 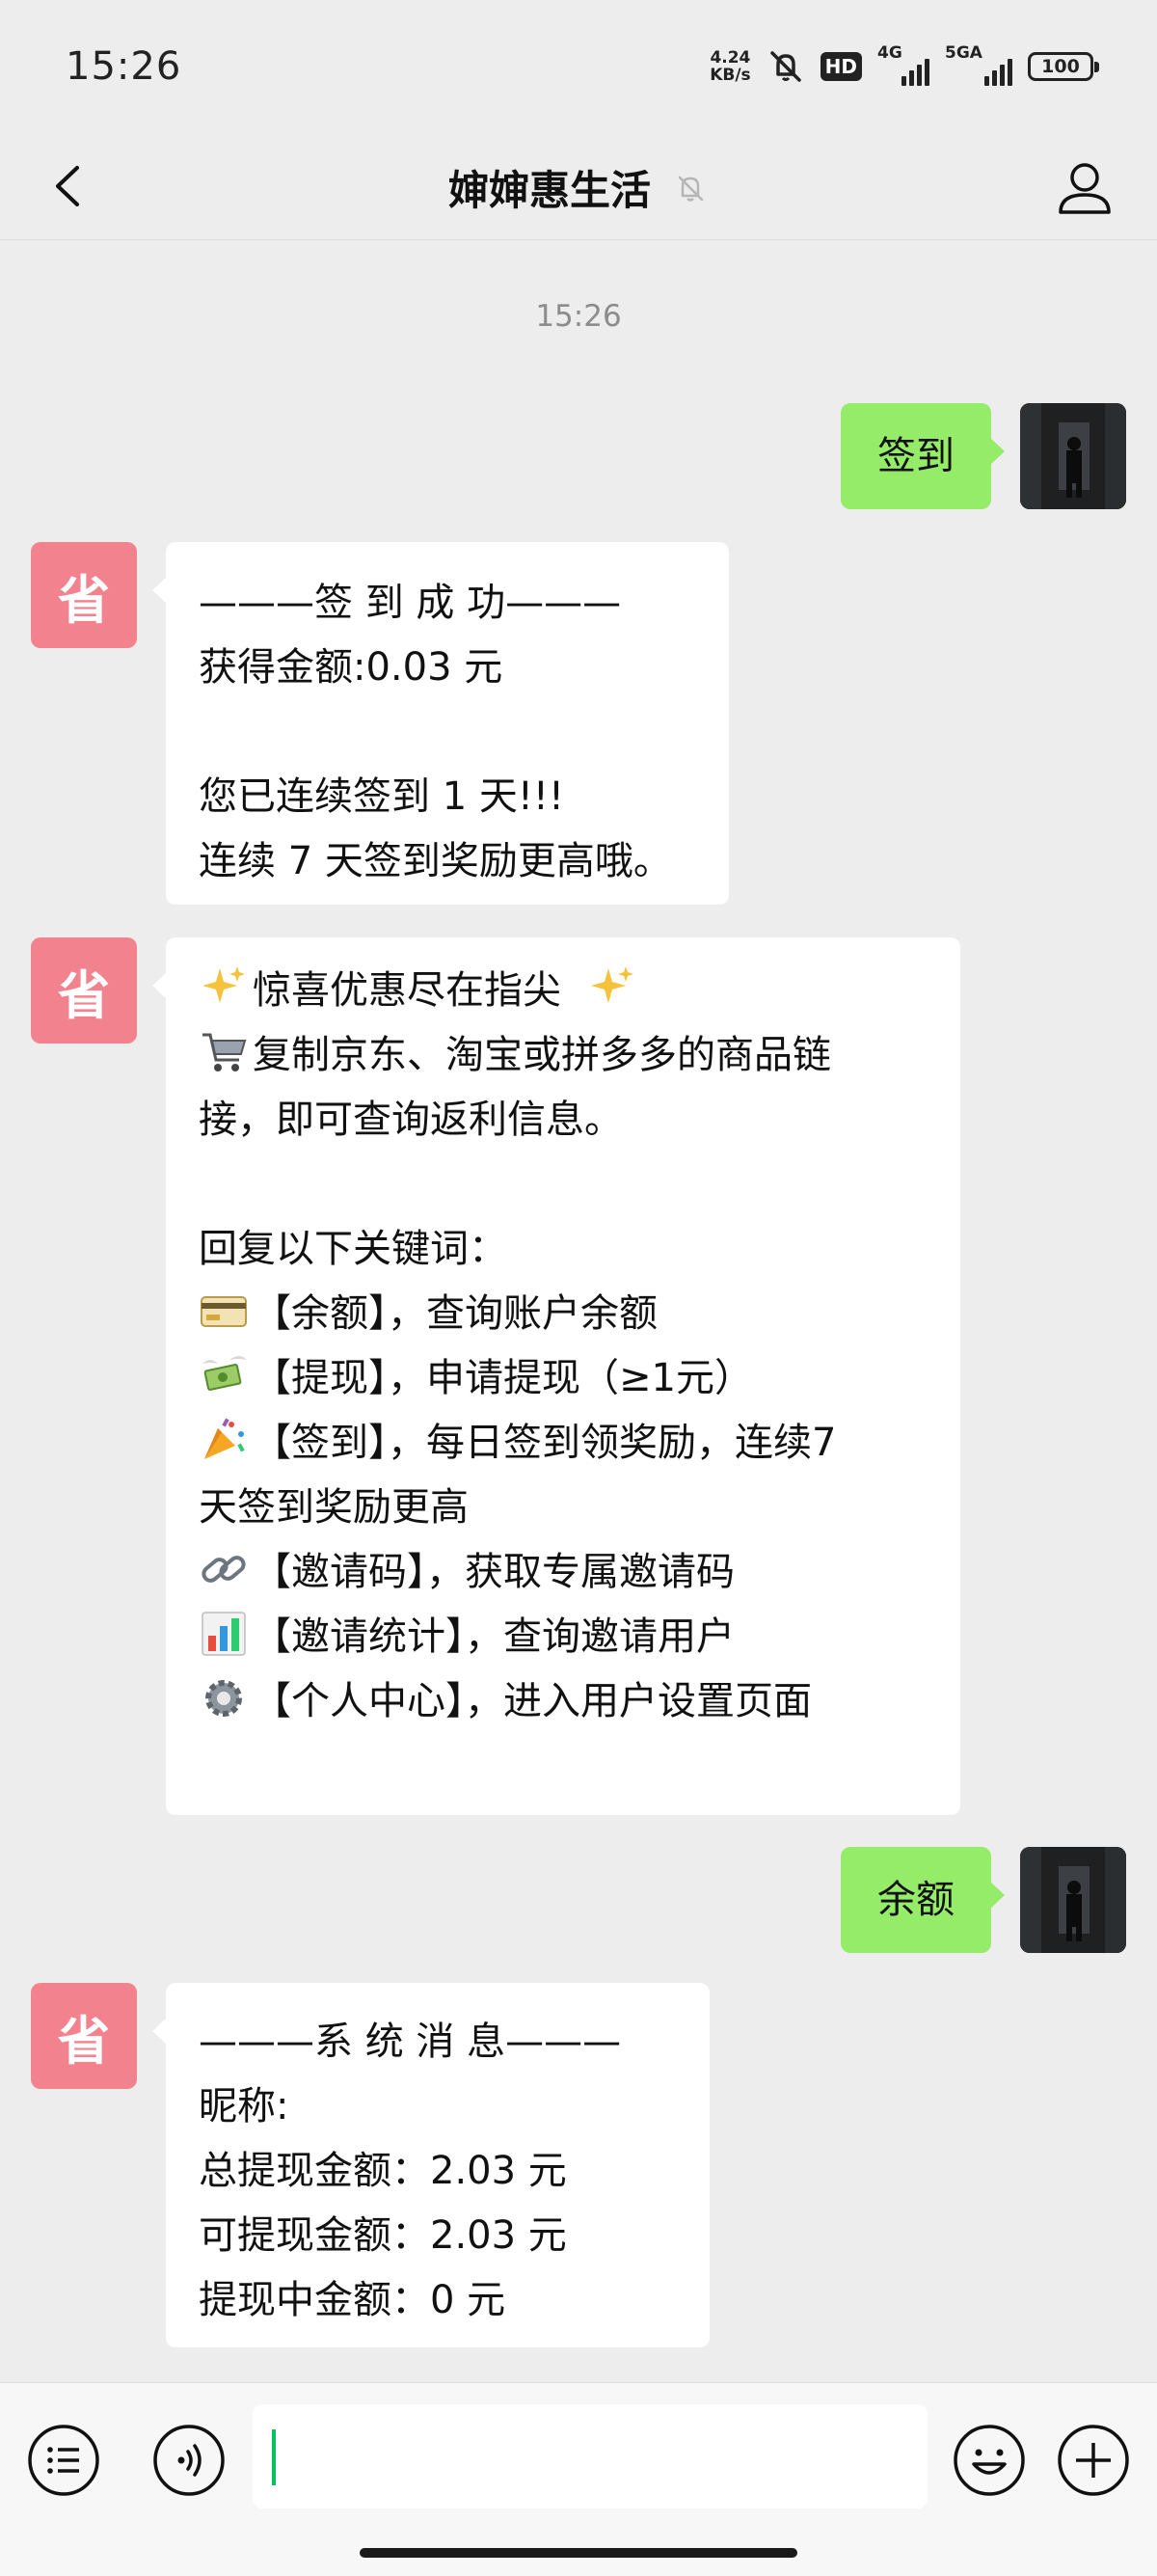 What do you see at coordinates (1063, 66) in the screenshot?
I see `battery-icon: 100` at bounding box center [1063, 66].